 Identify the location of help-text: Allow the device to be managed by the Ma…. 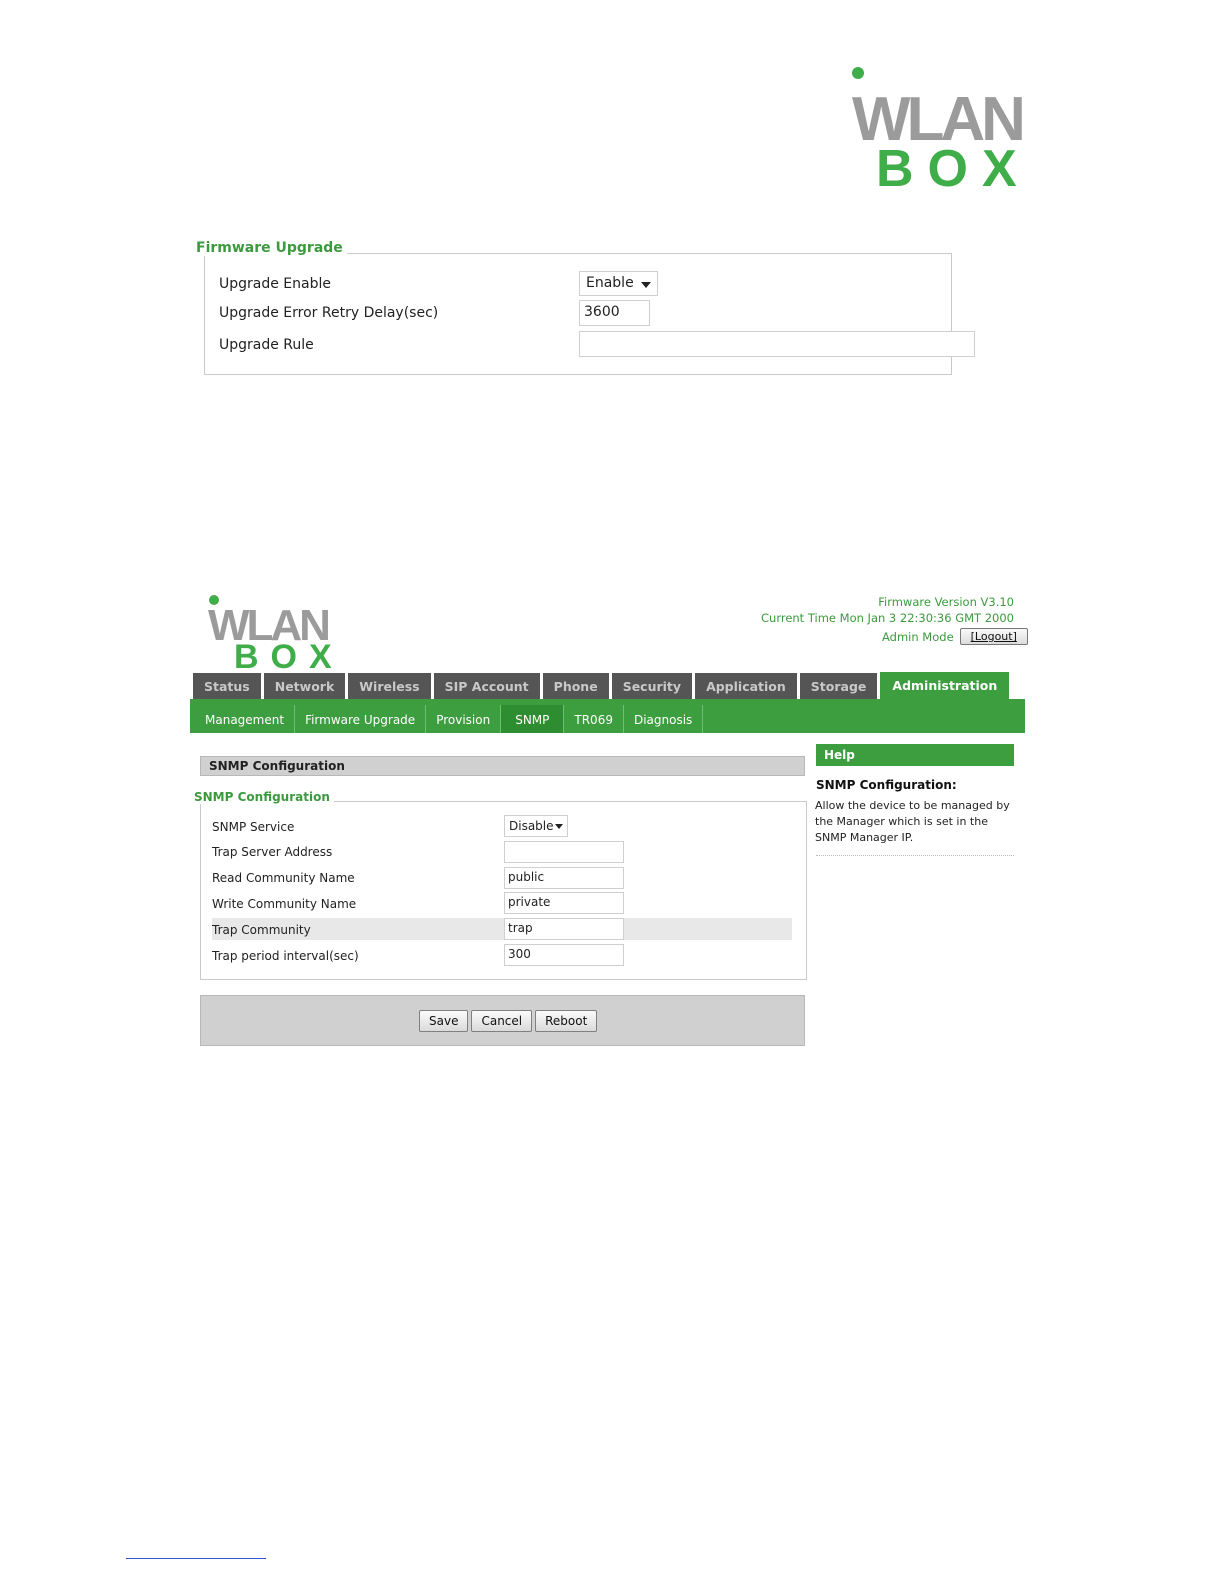
(912, 821).